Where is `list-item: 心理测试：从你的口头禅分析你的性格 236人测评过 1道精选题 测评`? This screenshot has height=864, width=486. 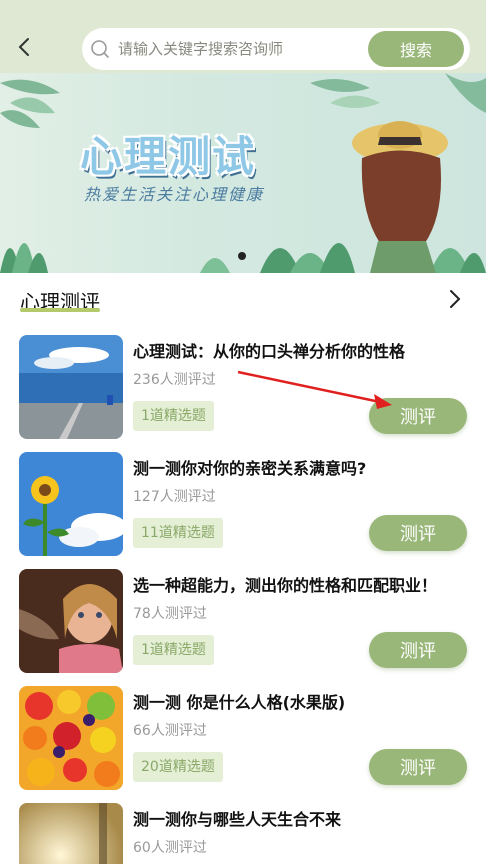 list-item: 心理测试：从你的口头禅分析你的性格 236人测评过 1道精选题 测评 is located at coordinates (243, 393).